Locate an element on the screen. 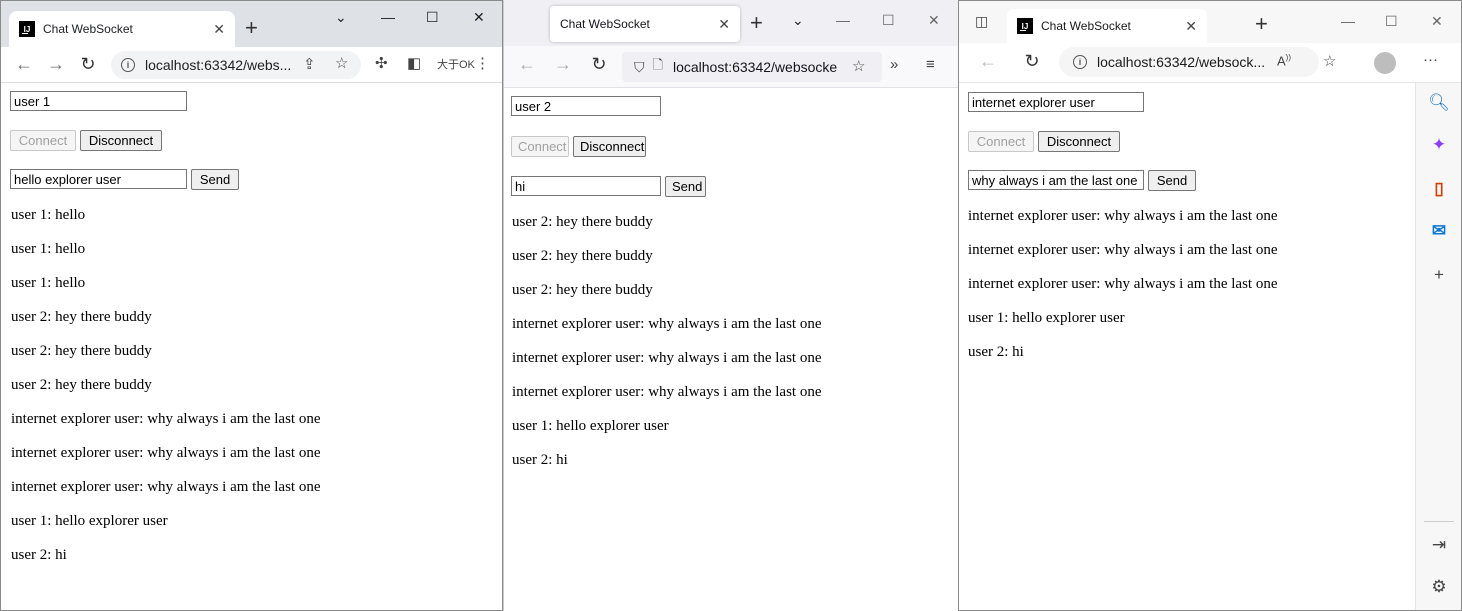 This screenshot has height=611, width=1462. list-tabs-chevron-icon: ⌄ is located at coordinates (798, 20).